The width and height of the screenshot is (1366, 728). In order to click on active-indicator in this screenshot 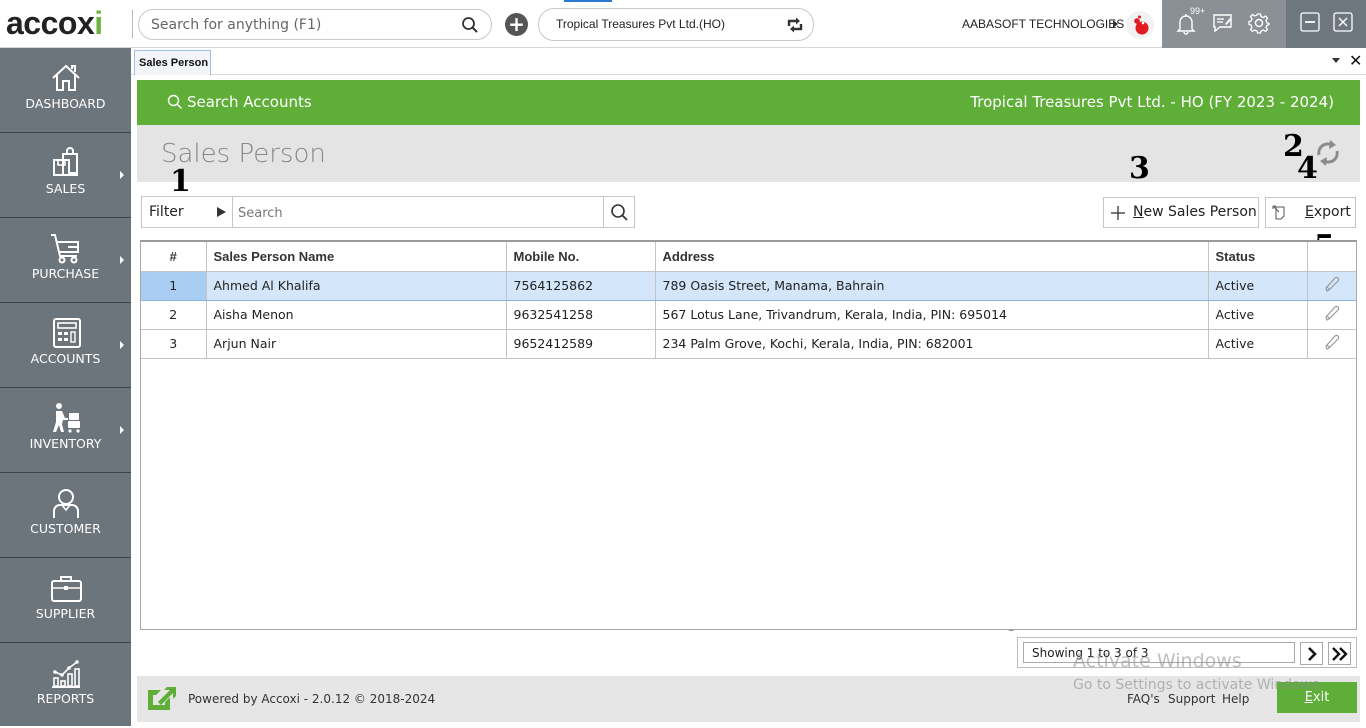, I will do `click(588, 1)`.